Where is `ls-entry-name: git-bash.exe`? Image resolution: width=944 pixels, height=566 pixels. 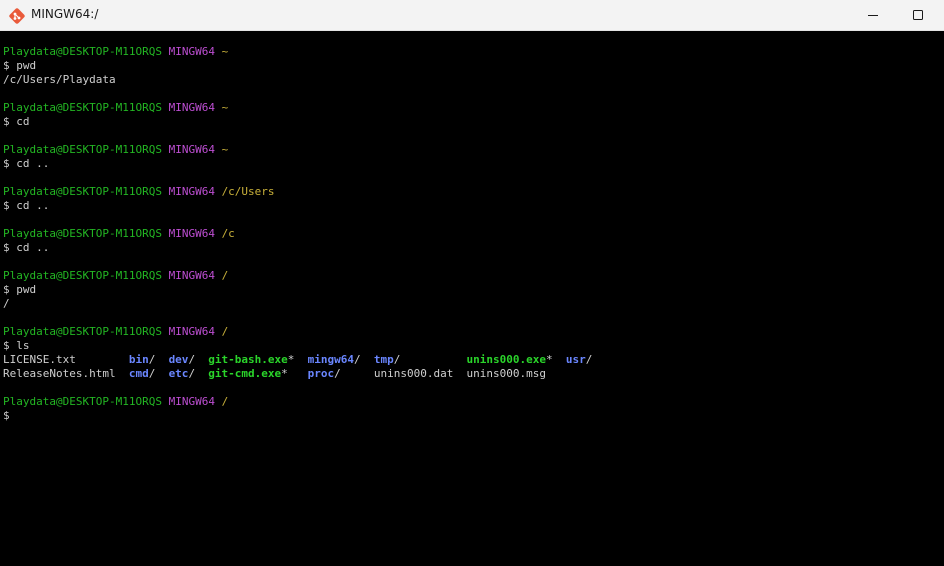
ls-entry-name: git-bash.exe is located at coordinates (248, 359).